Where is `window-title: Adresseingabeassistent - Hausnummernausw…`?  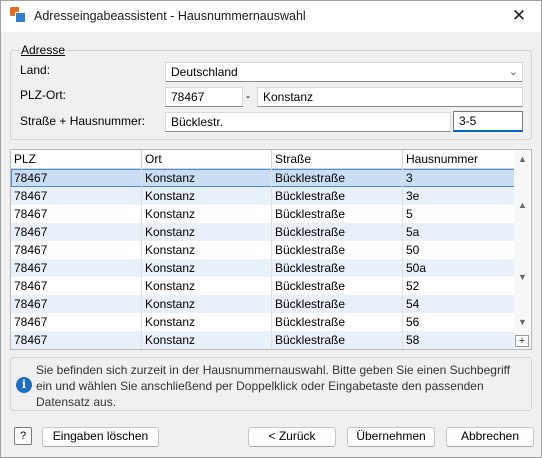 window-title: Adresseingabeassistent - Hausnummernausw… is located at coordinates (170, 16).